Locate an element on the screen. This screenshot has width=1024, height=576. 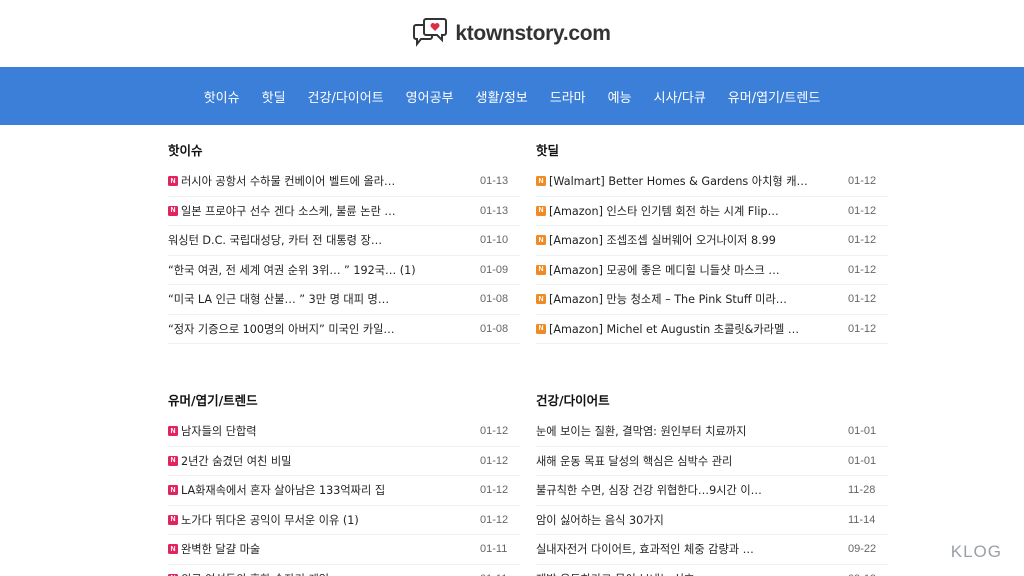
item-date: 11-28 is located at coordinates (862, 490).